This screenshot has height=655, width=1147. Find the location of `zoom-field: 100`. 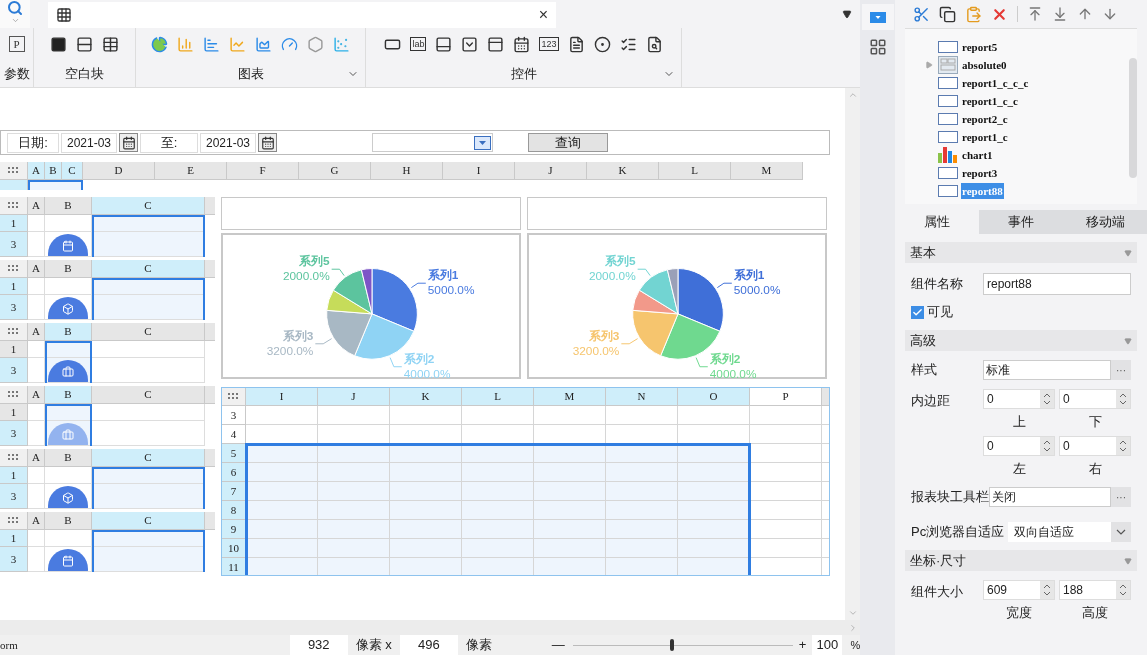

zoom-field: 100 is located at coordinates (827, 645).